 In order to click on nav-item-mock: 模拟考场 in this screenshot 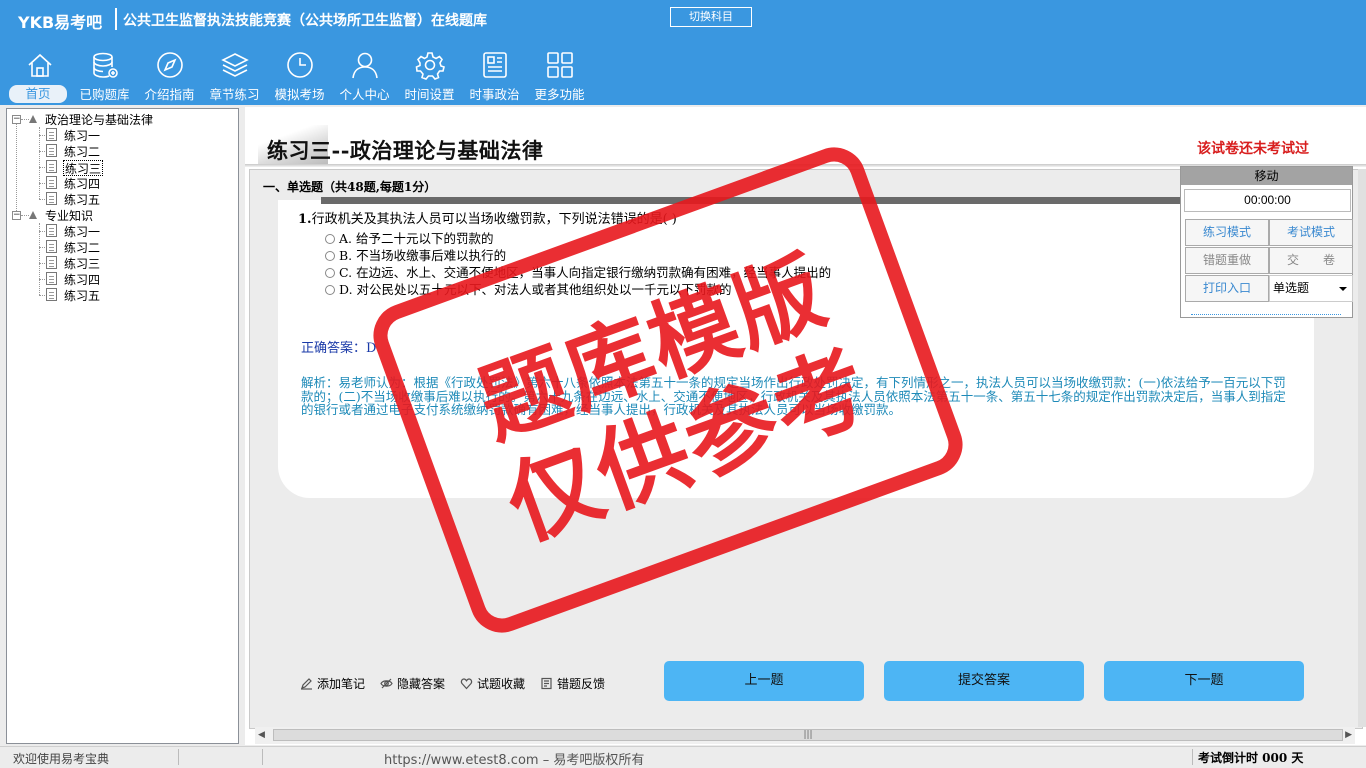, I will do `click(299, 76)`.